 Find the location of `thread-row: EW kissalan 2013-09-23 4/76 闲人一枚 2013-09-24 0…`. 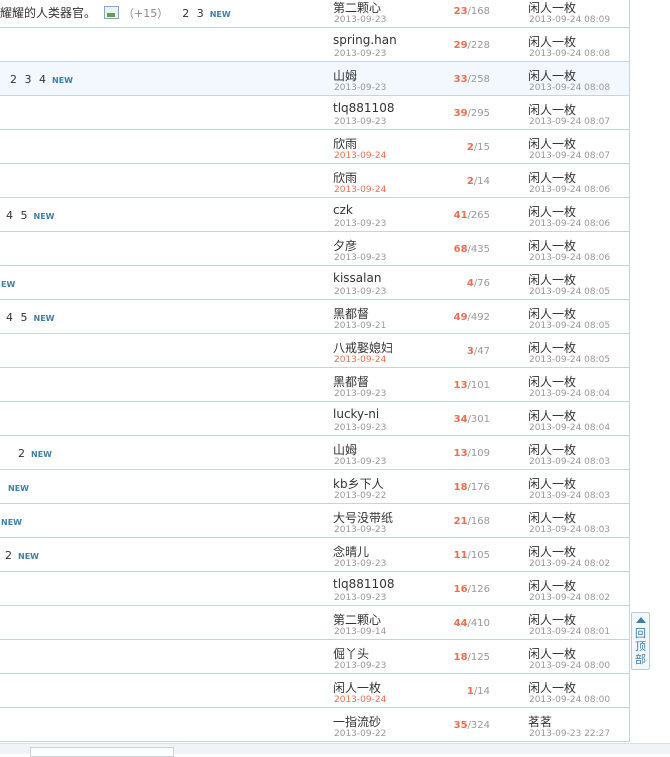

thread-row: EW kissalan 2013-09-23 4/76 闲人一枚 2013-09-24 0… is located at coordinates (314, 283).